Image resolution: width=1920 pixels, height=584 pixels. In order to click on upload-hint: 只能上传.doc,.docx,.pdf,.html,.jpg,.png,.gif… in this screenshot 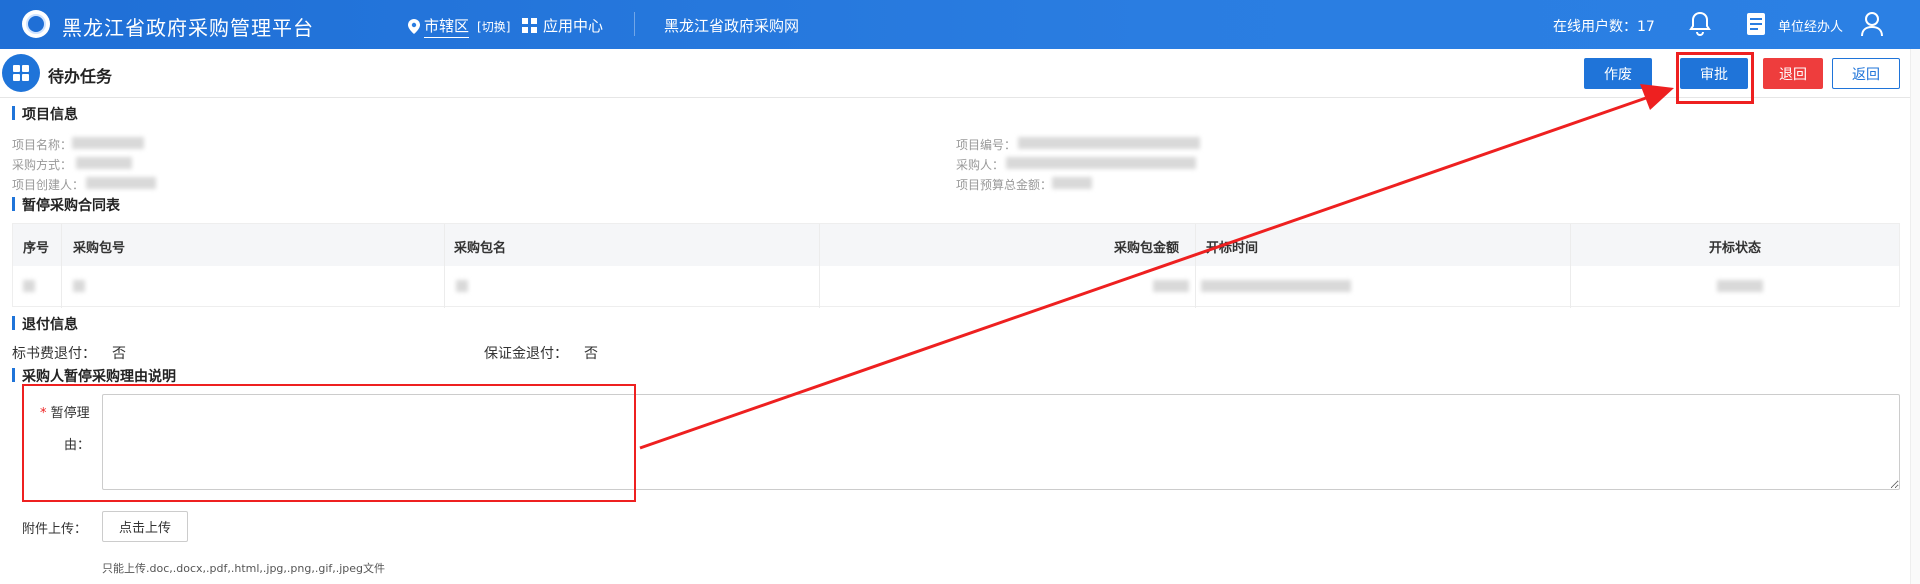, I will do `click(244, 568)`.